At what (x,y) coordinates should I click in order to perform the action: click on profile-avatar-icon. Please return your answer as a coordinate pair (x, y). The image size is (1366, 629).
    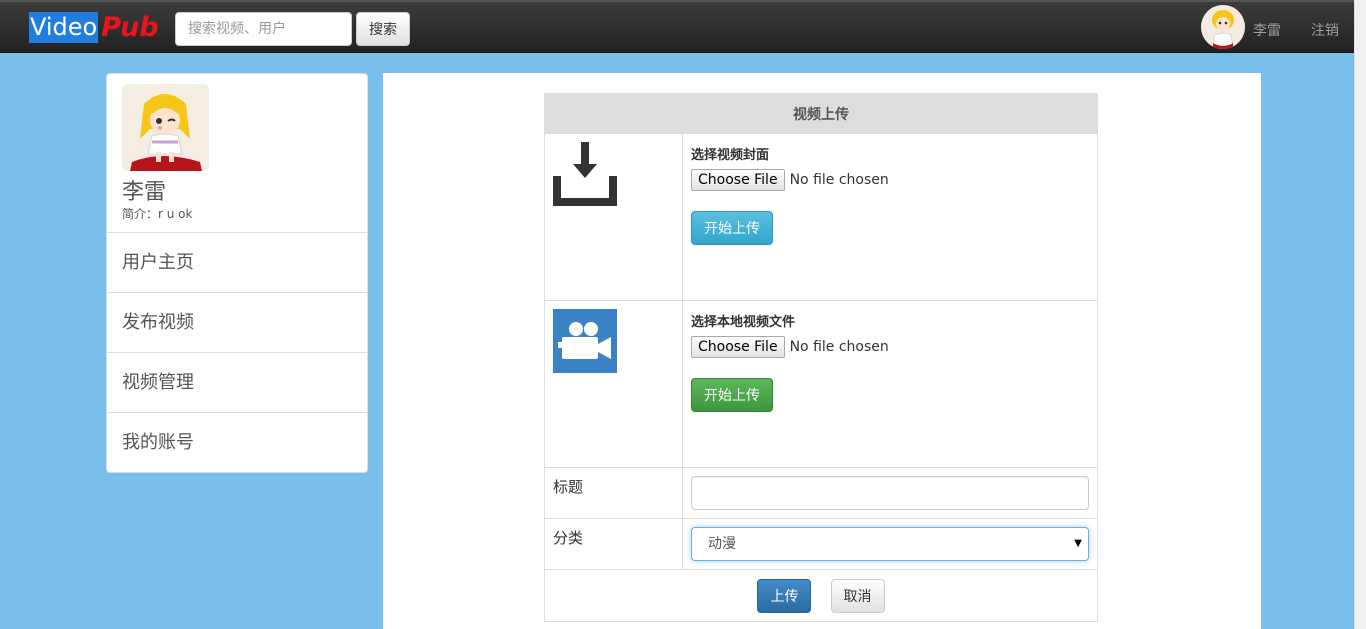
    Looking at the image, I should click on (165, 127).